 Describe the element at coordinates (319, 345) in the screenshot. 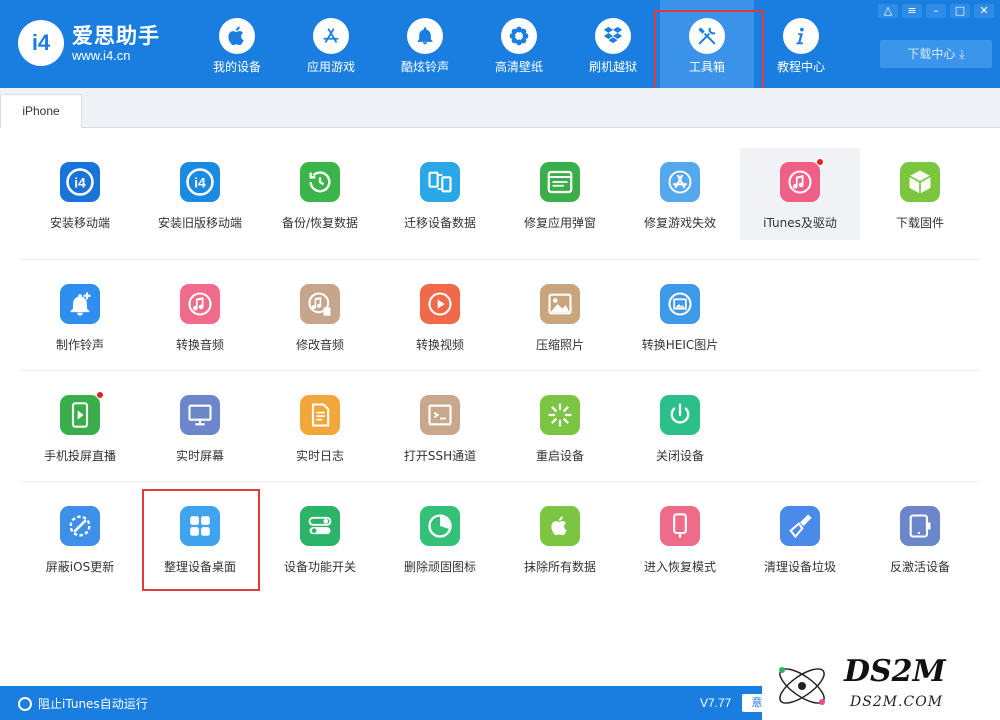

I see `tool-label: 修改音频` at that location.